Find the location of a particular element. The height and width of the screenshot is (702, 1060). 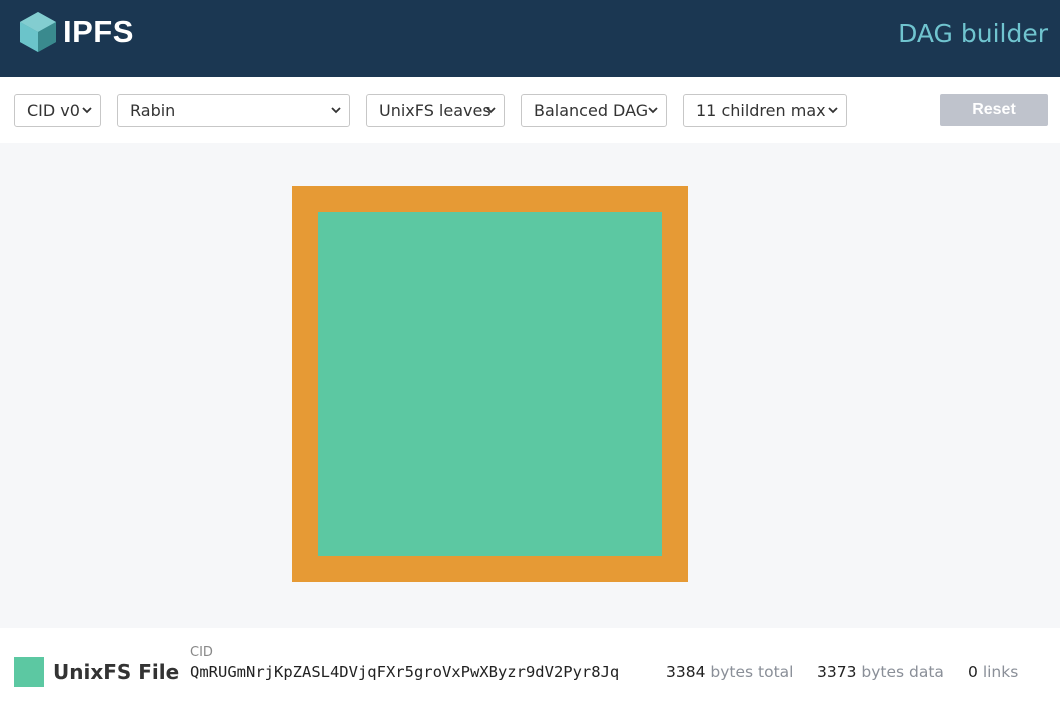

links-value: 0 is located at coordinates (973, 672).